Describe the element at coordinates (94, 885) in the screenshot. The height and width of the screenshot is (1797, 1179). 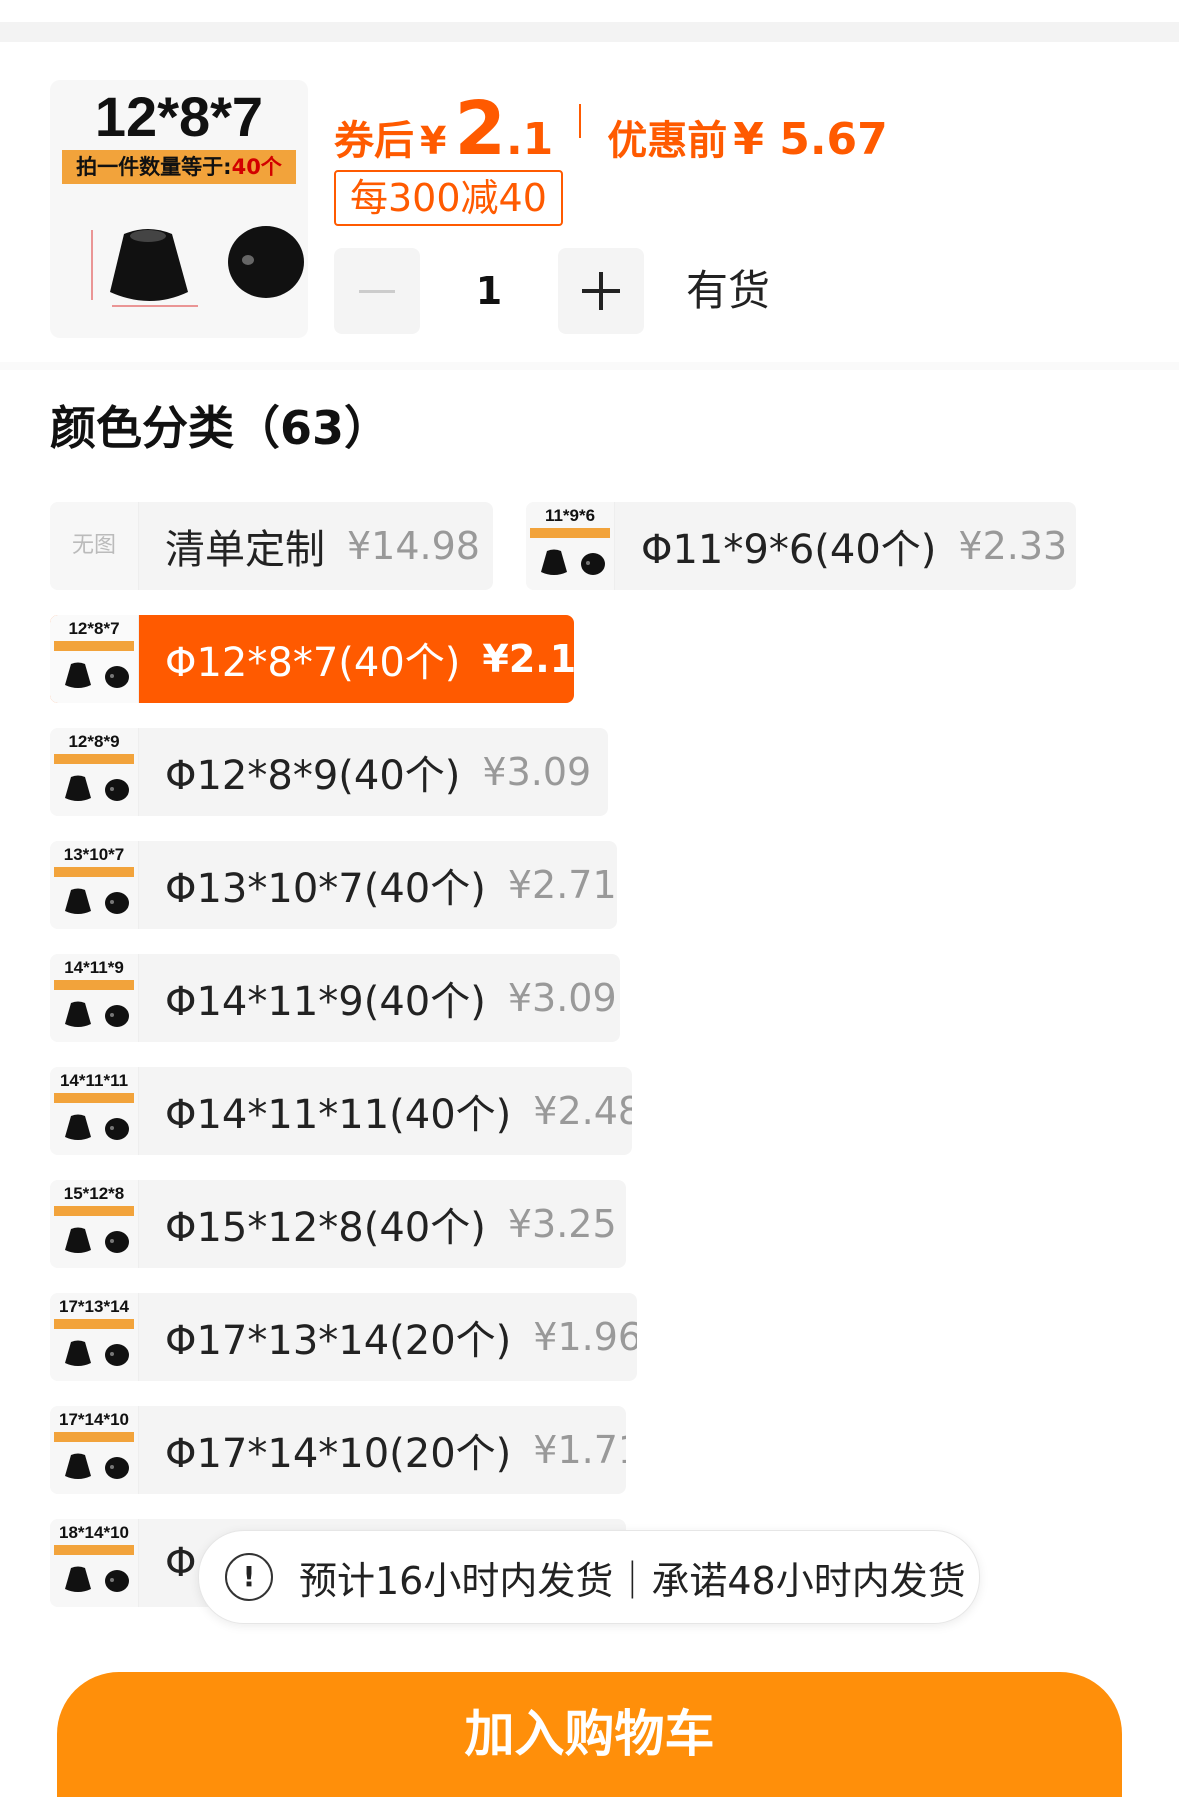
I see `sku-thumbnail: 13*10*7` at that location.